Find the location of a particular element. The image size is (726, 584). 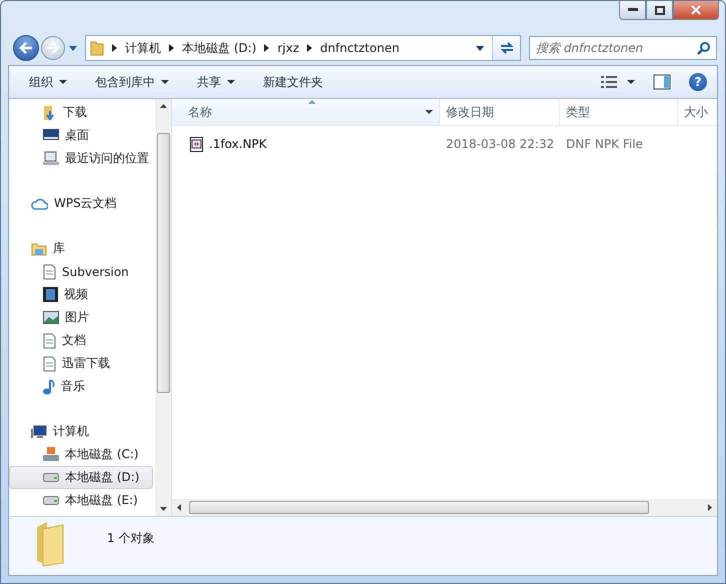

scroll-down-icon is located at coordinates (163, 509).